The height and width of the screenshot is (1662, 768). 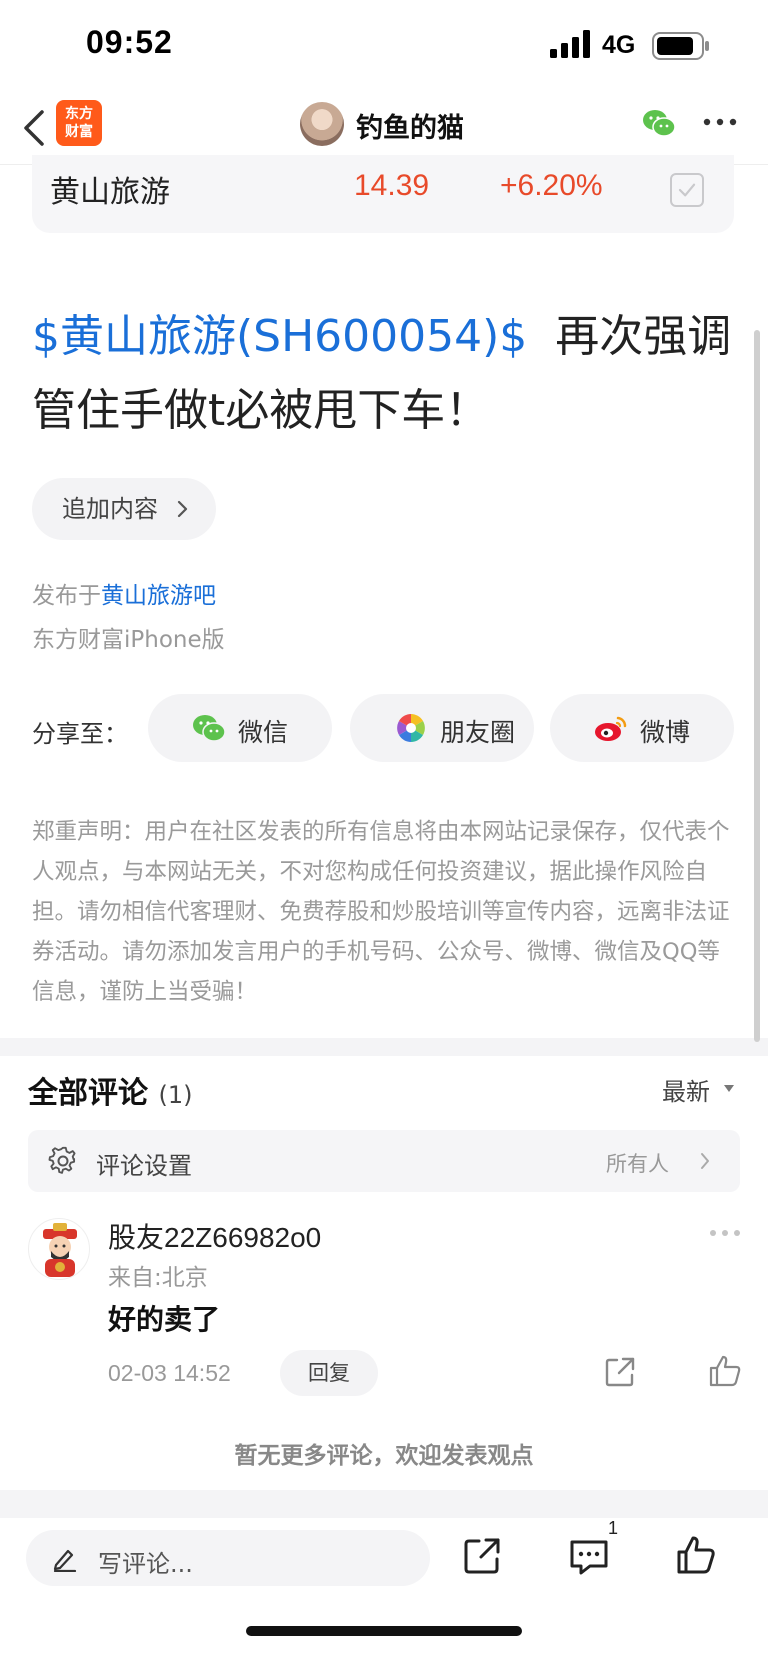 I want to click on publish-info: 发布于黄山旅游吧, so click(x=124, y=593).